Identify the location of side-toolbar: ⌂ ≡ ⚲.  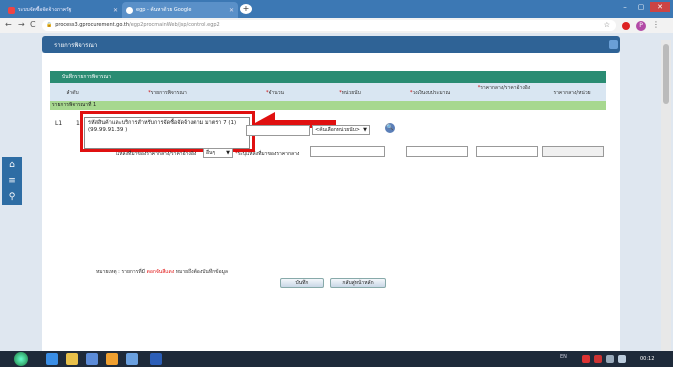
(12, 181).